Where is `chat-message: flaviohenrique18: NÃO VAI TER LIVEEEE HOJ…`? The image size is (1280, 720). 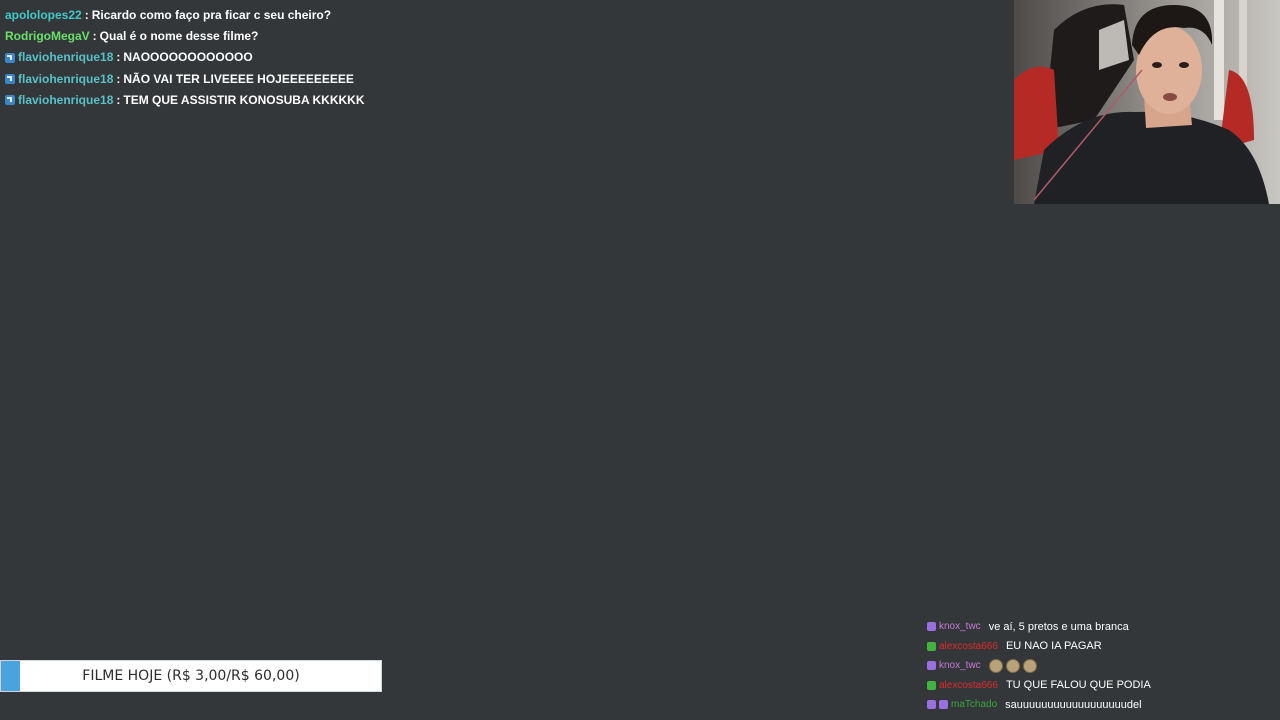 chat-message: flaviohenrique18: NÃO VAI TER LIVEEEE HOJ… is located at coordinates (185, 79).